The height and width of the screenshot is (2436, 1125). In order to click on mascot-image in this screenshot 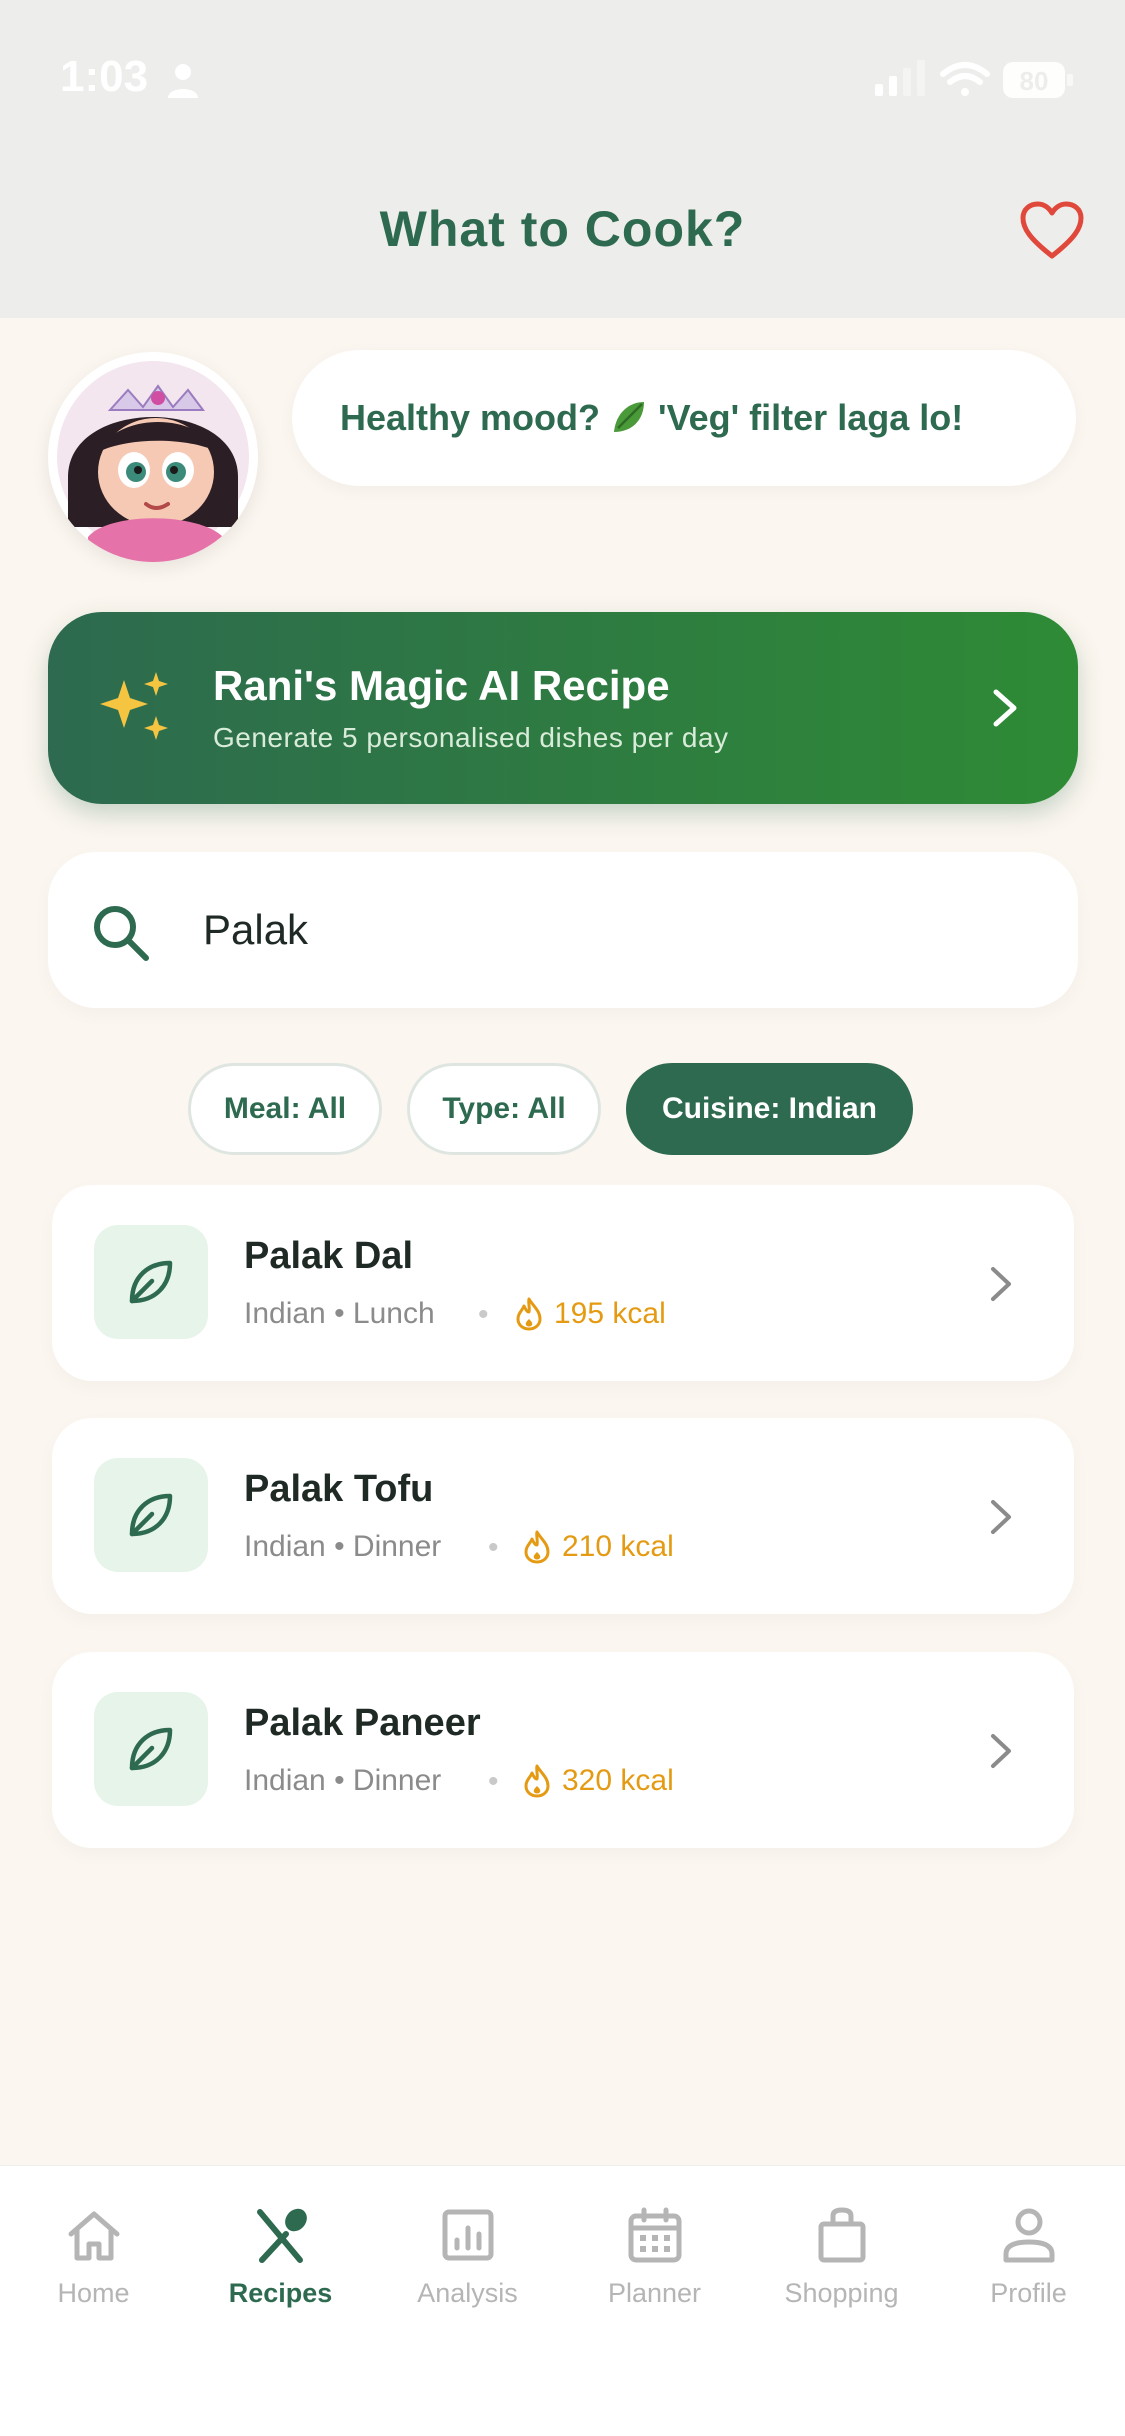, I will do `click(153, 461)`.